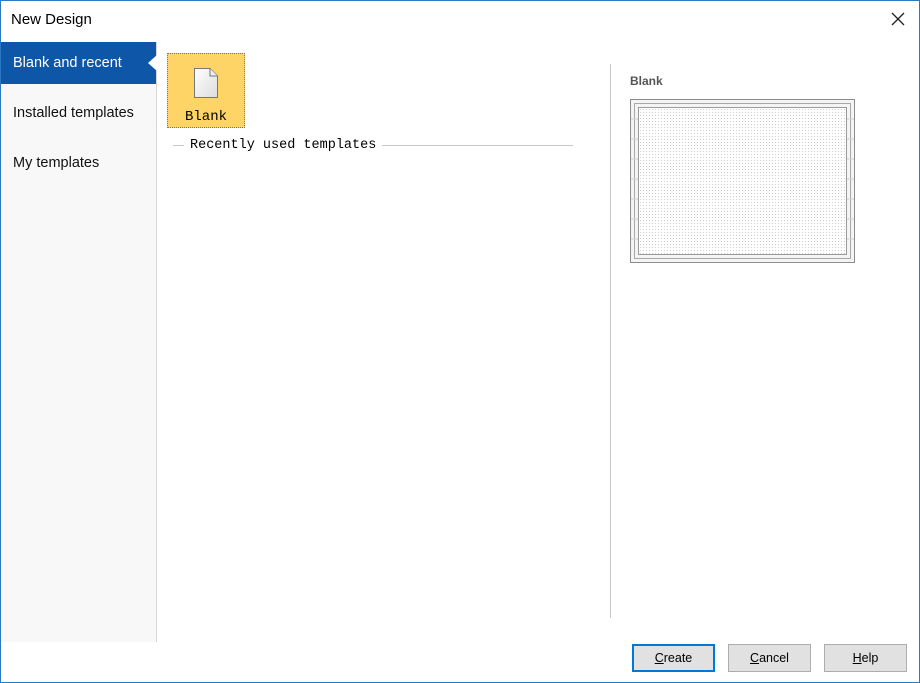  I want to click on create-button-label: reate, so click(678, 658).